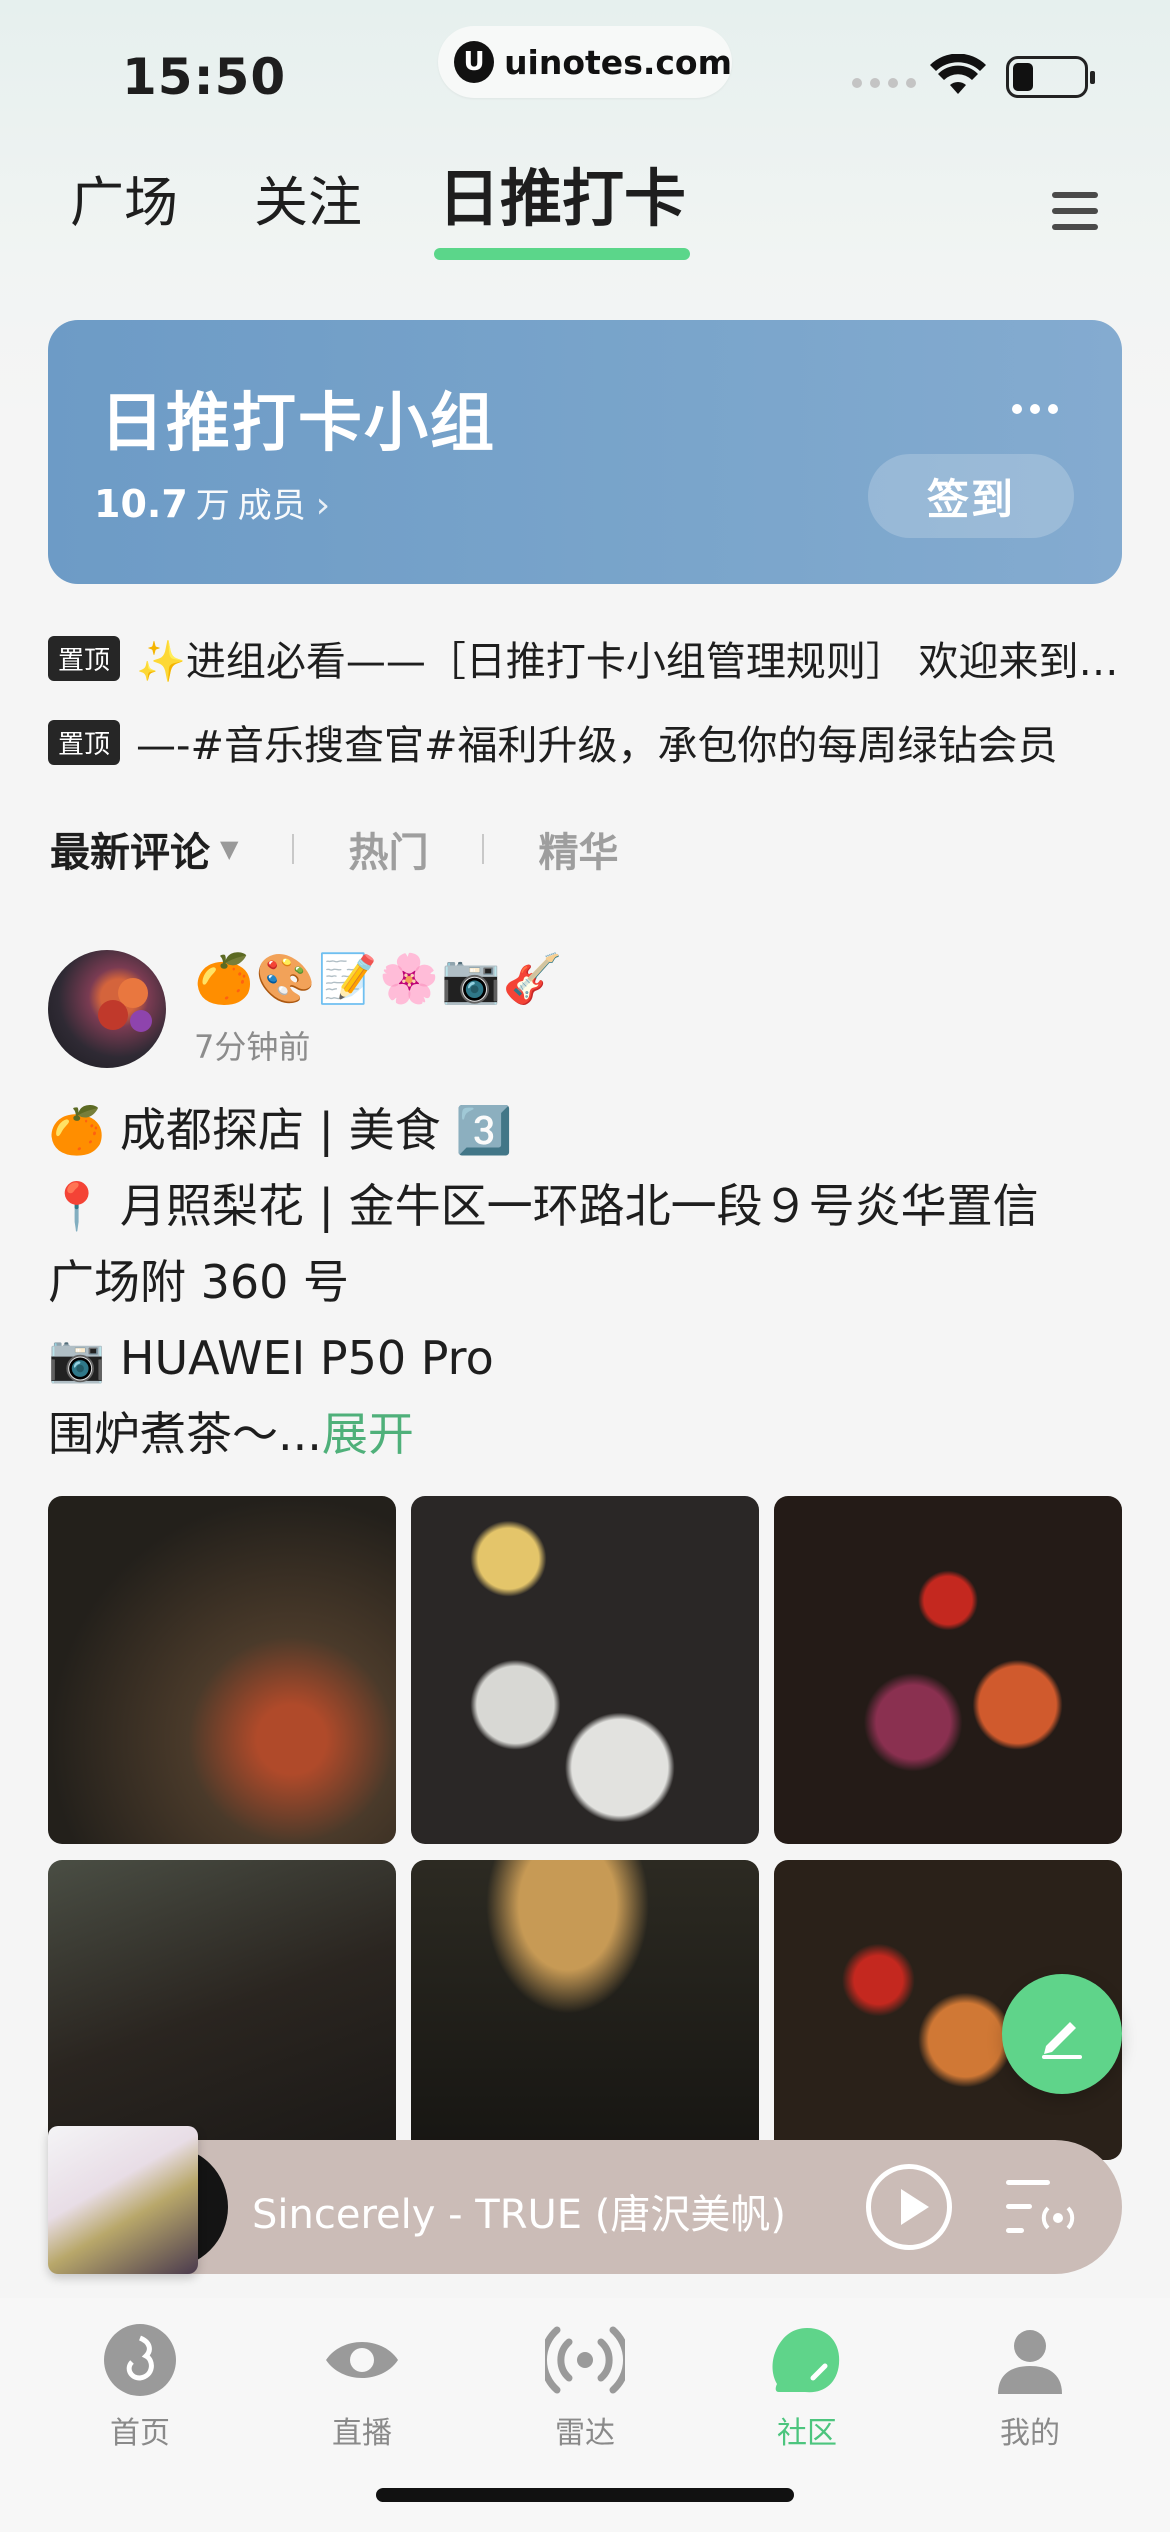  I want to click on pen-icon, so click(1062, 2040).